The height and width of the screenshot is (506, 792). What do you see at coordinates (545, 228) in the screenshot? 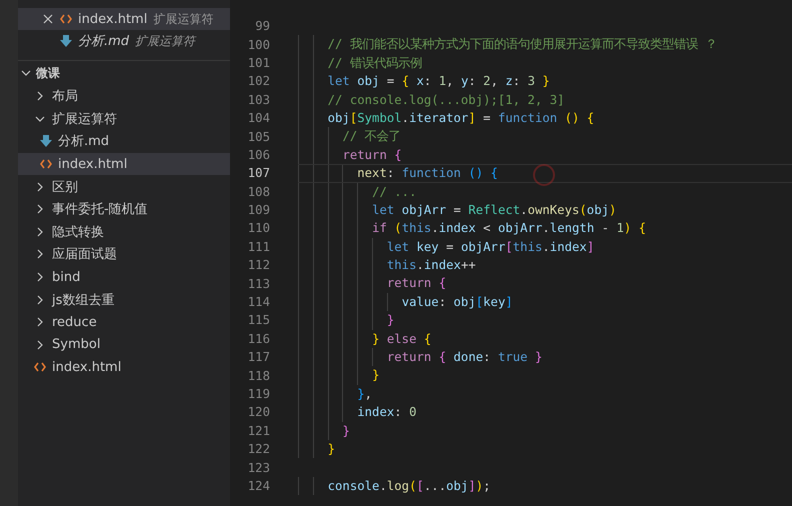
I see `code-line: if (this.index < objArr.length - 1) {` at bounding box center [545, 228].